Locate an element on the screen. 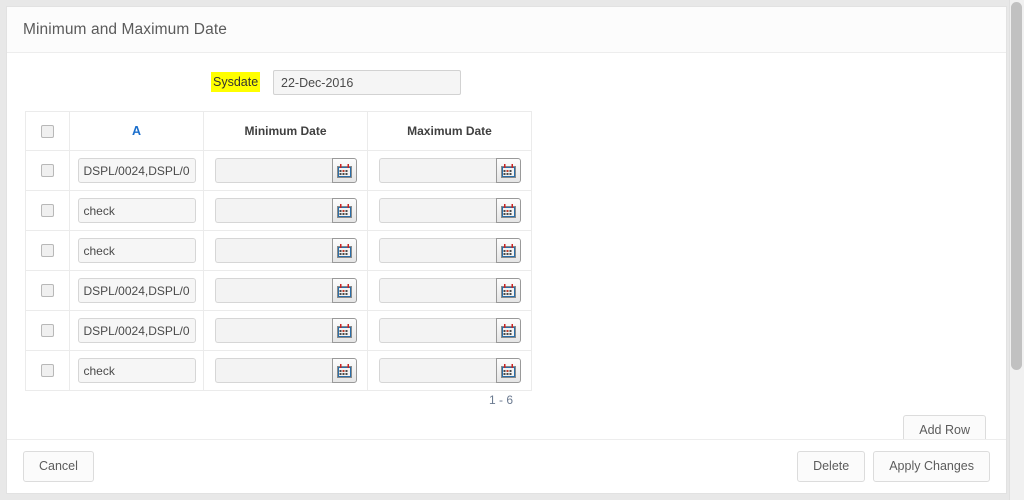 The image size is (1024, 500). grid-header: A Minimum Date Maximum Date is located at coordinates (278, 131).